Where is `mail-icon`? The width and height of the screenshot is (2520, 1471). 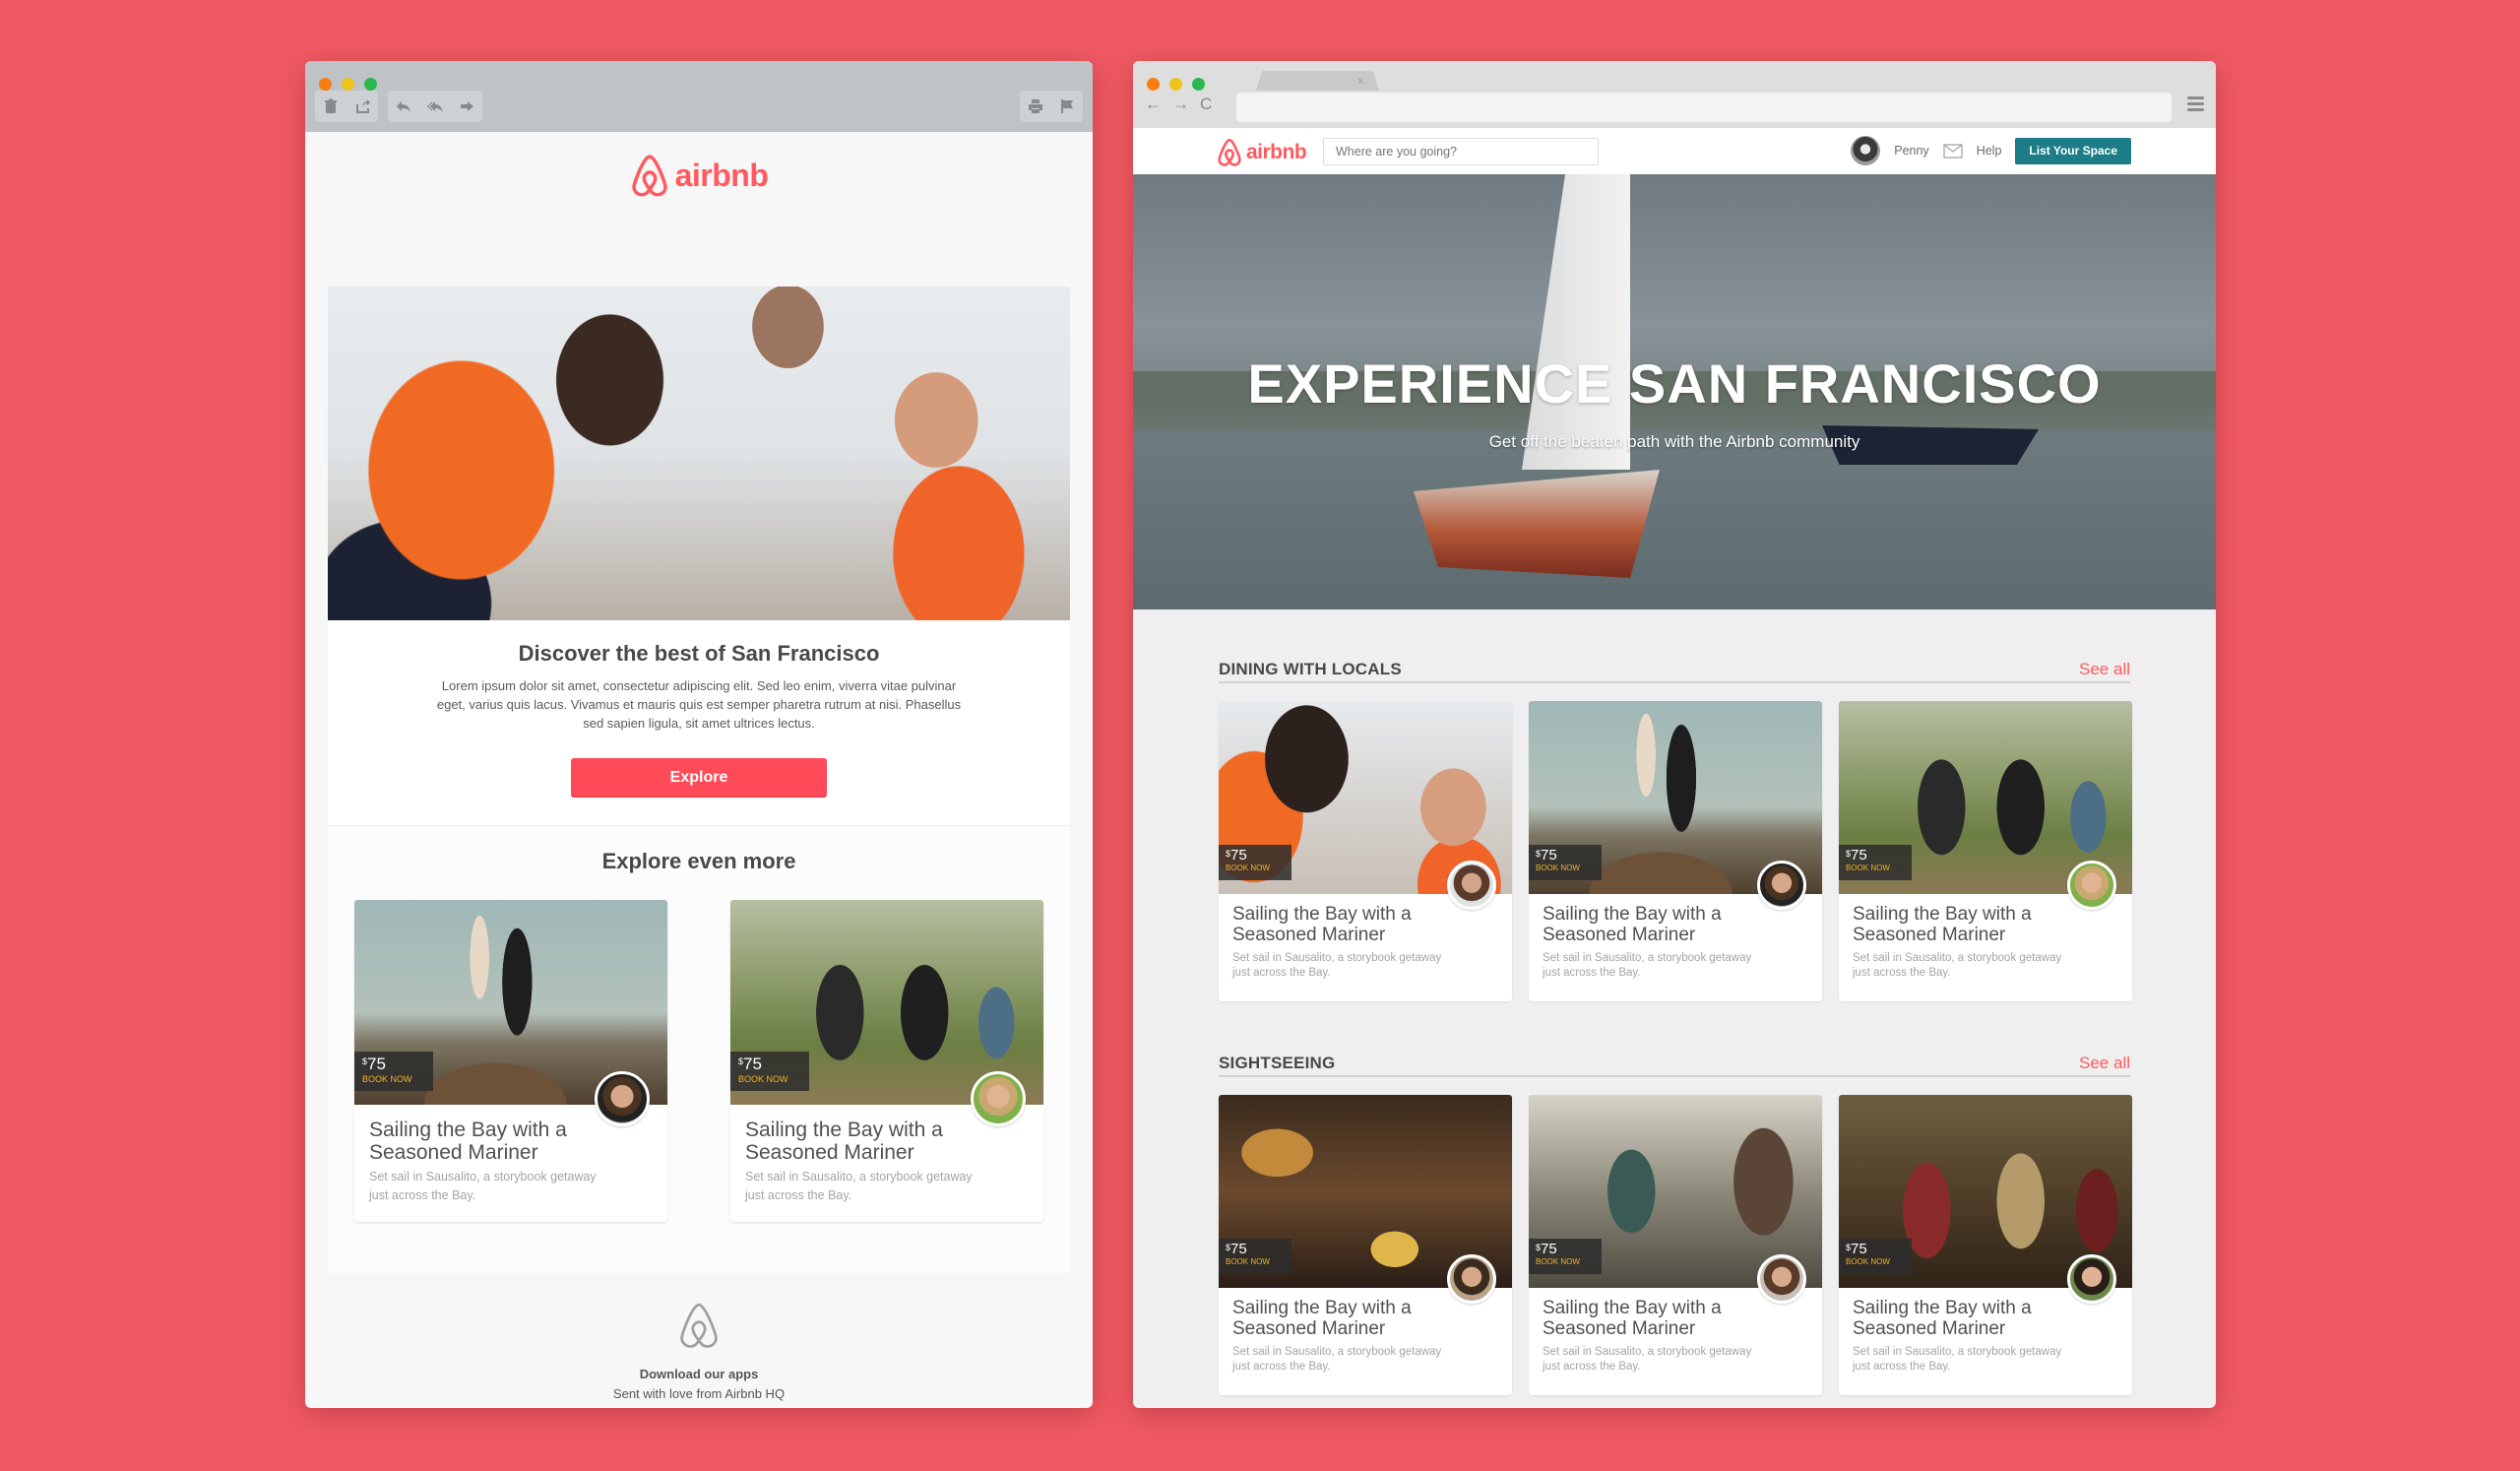 mail-icon is located at coordinates (1953, 151).